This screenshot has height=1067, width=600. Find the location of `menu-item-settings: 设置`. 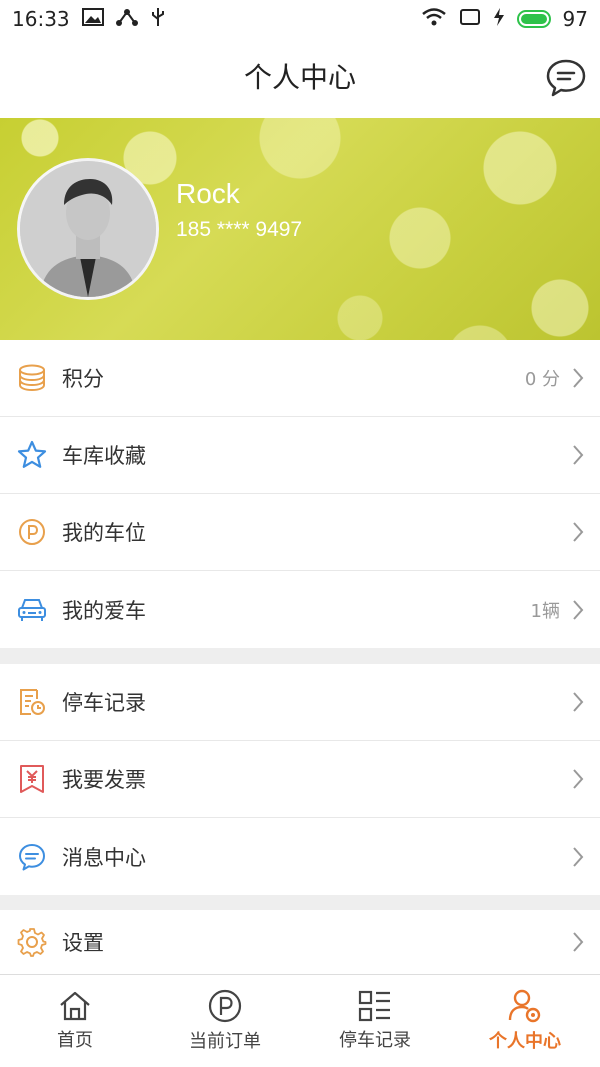

menu-item-settings: 设置 is located at coordinates (300, 942).